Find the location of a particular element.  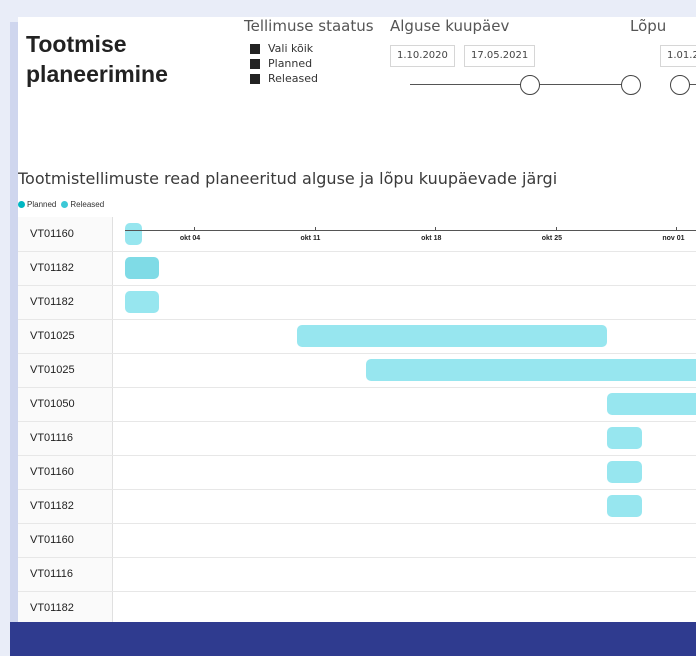

page-title-line2: planeerimine is located at coordinates (97, 74).